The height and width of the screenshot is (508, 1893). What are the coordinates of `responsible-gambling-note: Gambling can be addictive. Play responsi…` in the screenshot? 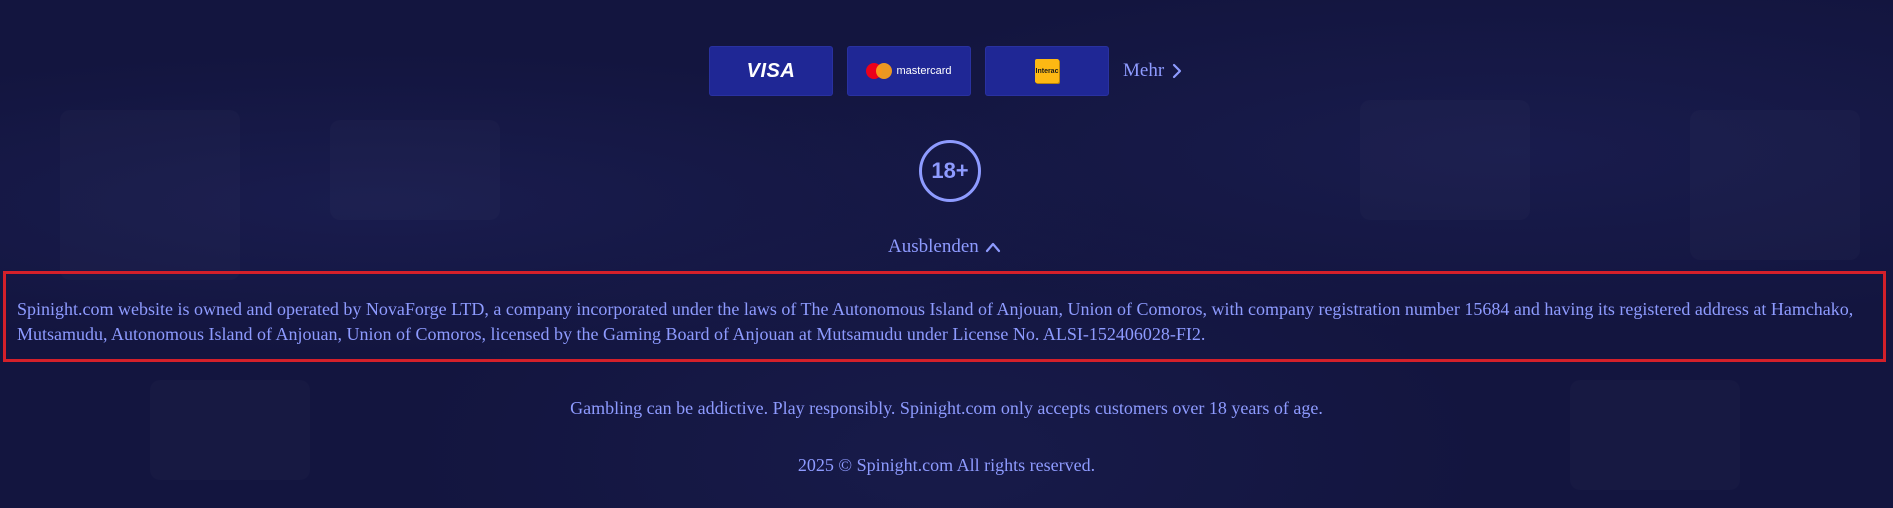 It's located at (946, 408).